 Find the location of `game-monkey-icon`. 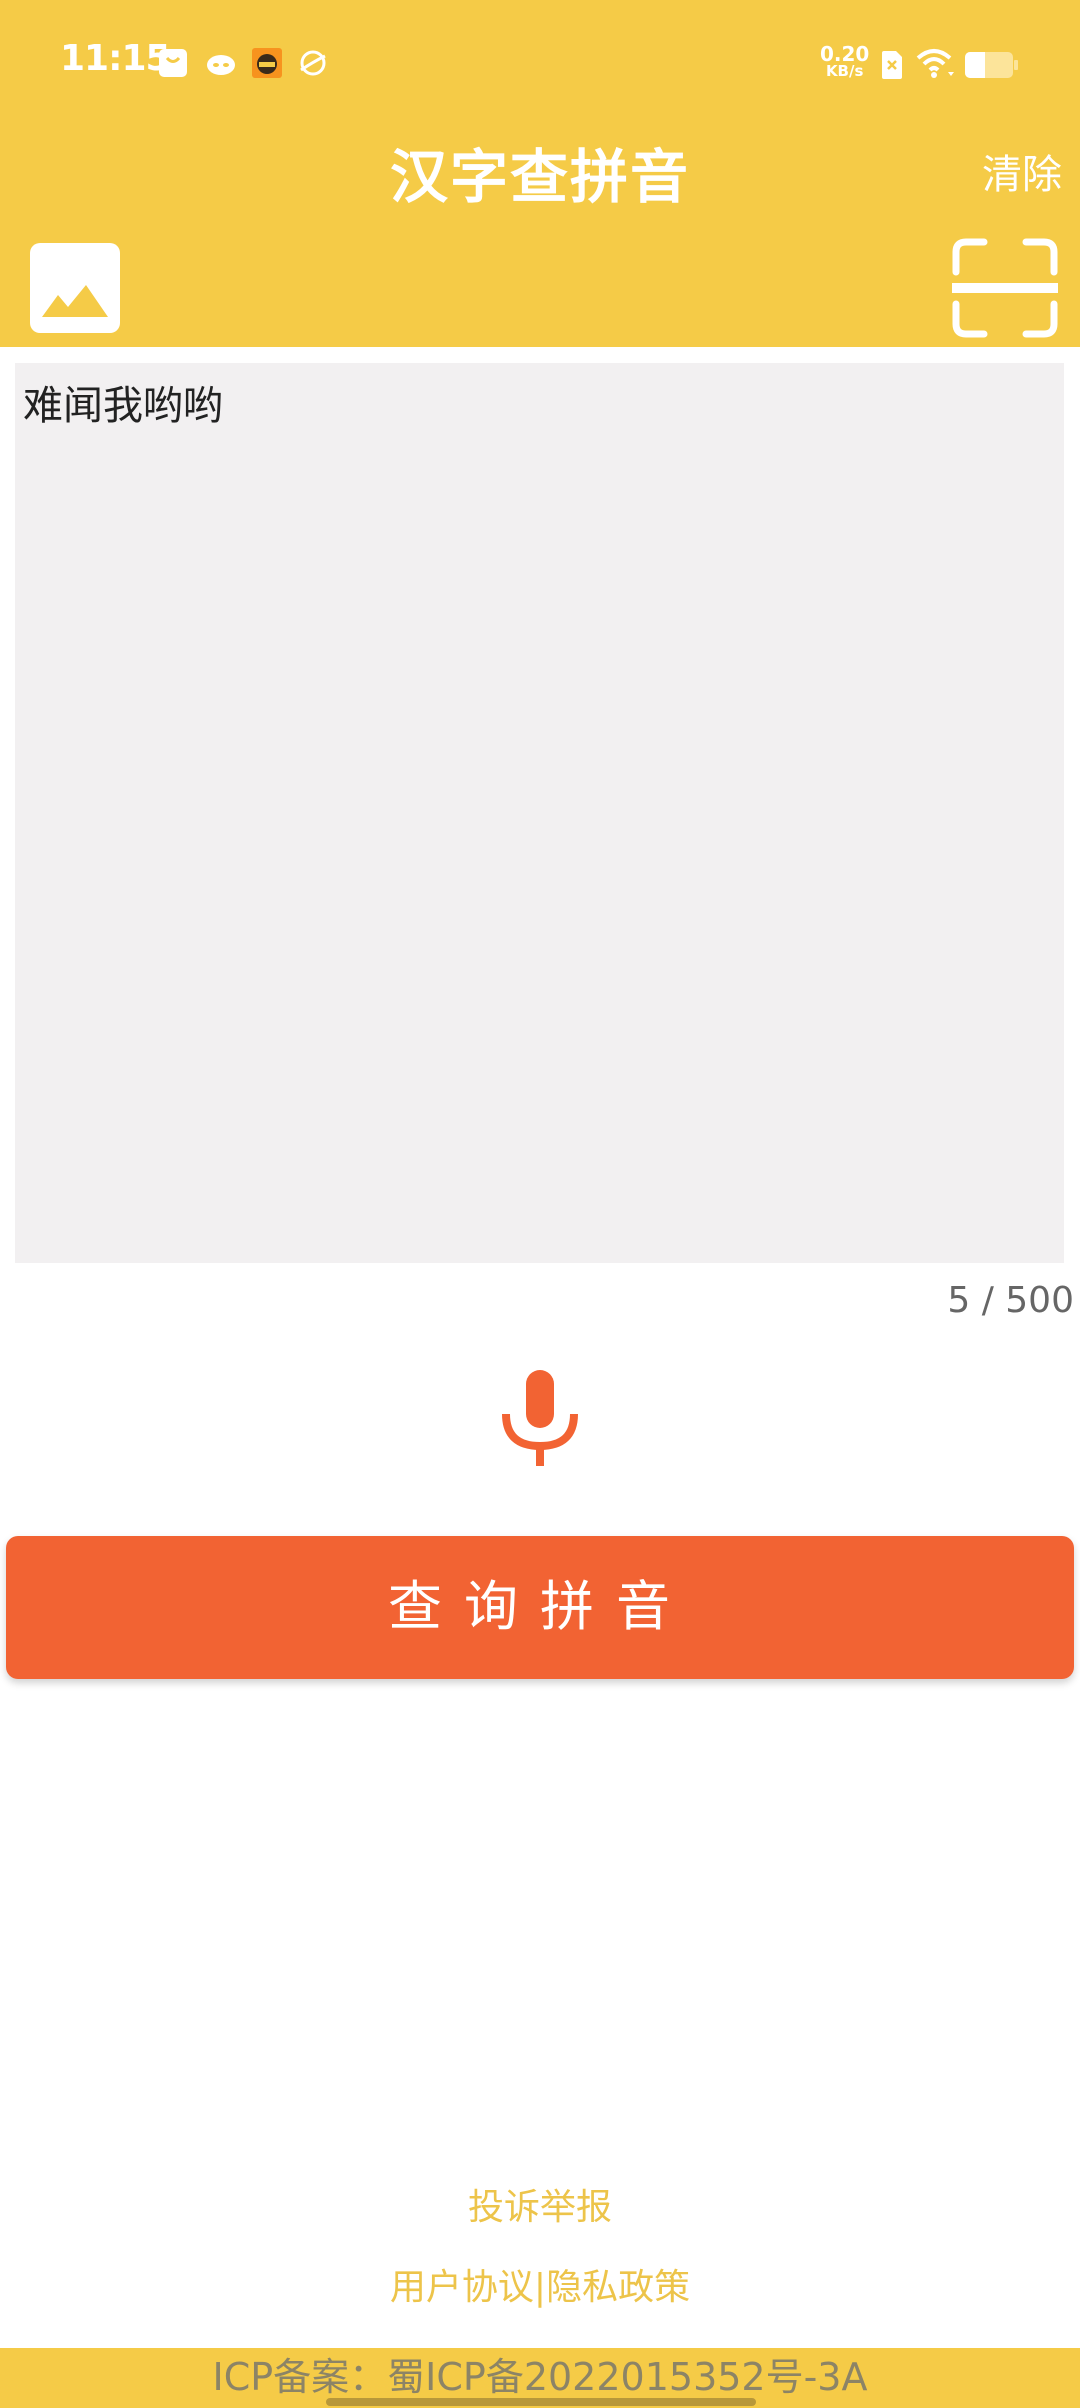

game-monkey-icon is located at coordinates (267, 63).